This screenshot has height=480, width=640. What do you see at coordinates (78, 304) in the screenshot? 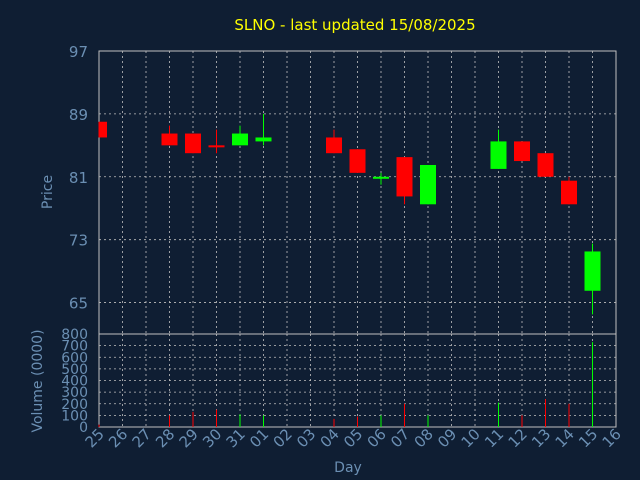
I see `price-tick-label: 65` at bounding box center [78, 304].